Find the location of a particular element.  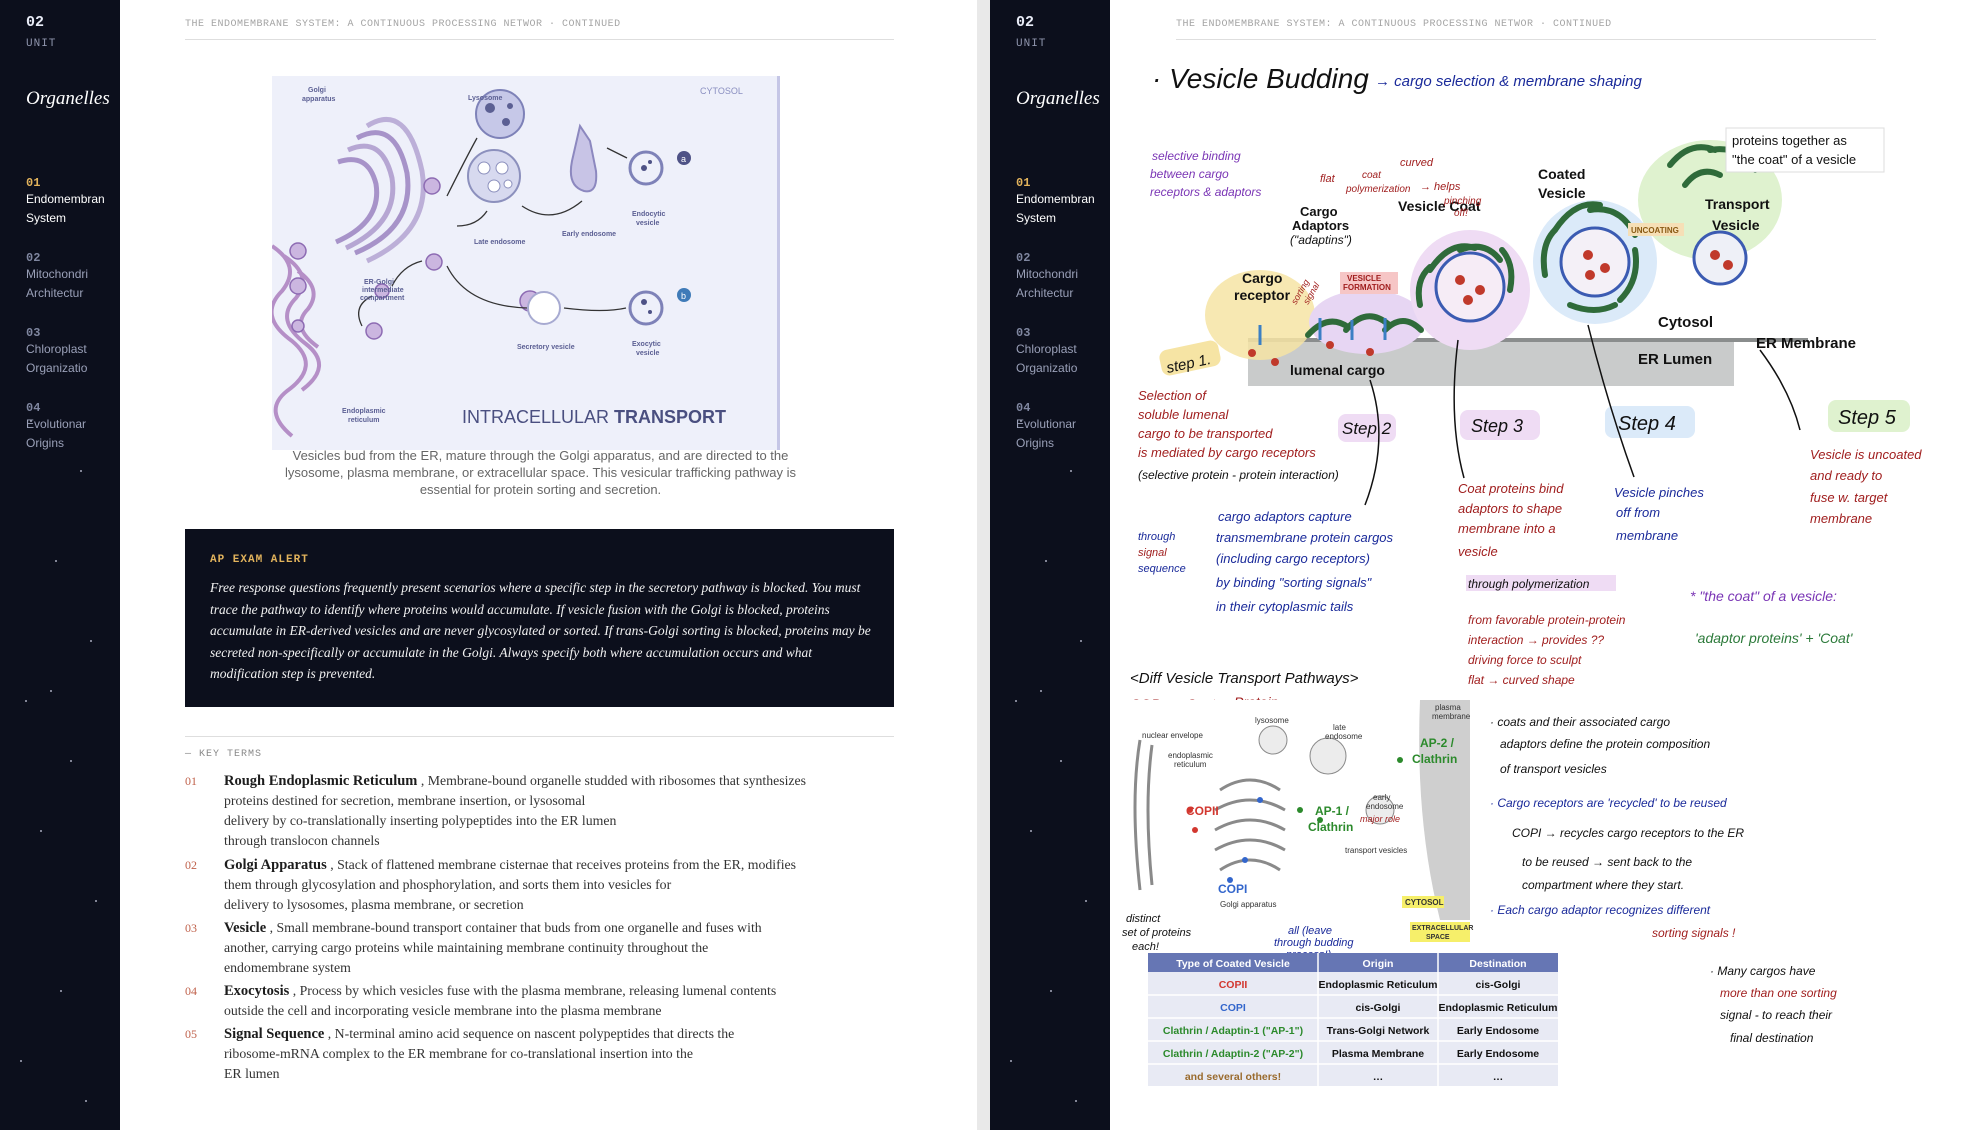

pf-ap2-2: Clathrin is located at coordinates (1434, 759).